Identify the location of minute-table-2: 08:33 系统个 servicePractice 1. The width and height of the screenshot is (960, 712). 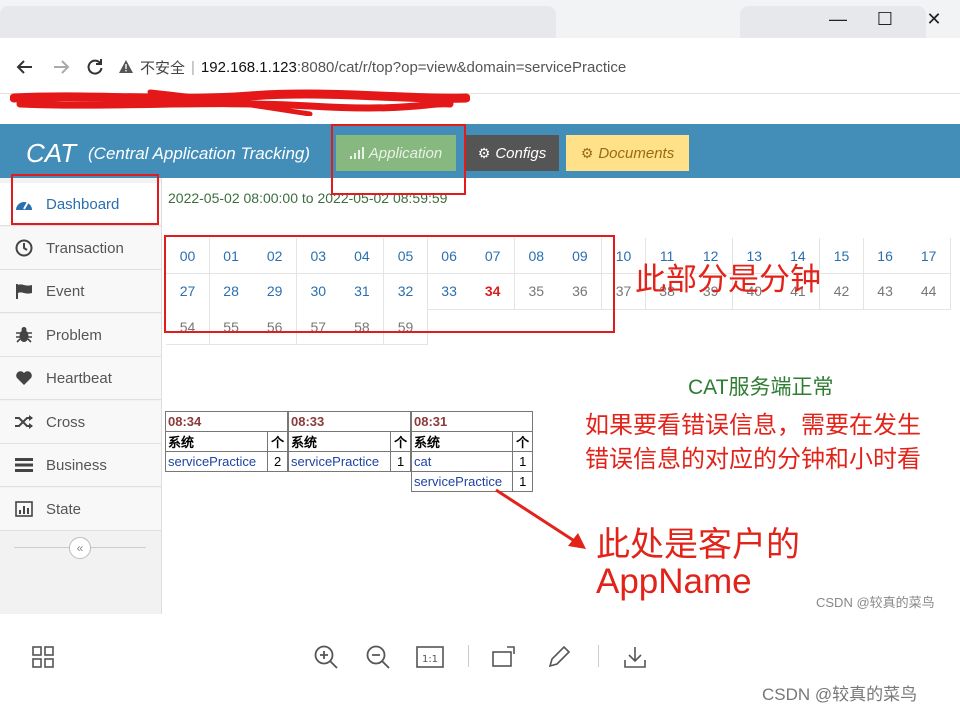
(349, 441).